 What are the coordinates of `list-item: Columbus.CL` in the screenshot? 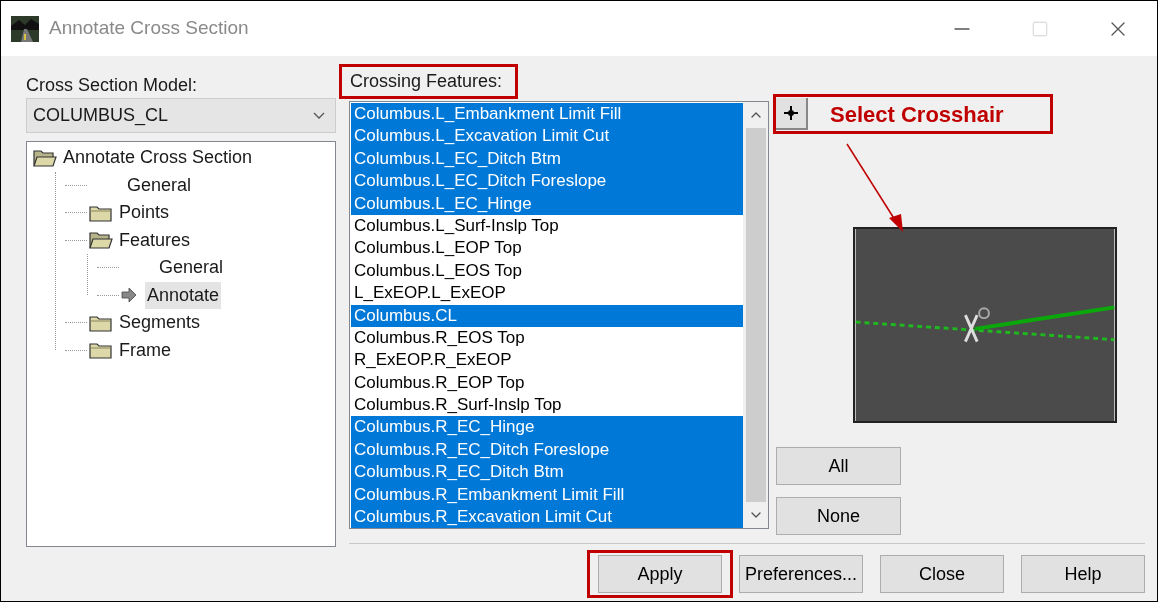 It's located at (547, 315).